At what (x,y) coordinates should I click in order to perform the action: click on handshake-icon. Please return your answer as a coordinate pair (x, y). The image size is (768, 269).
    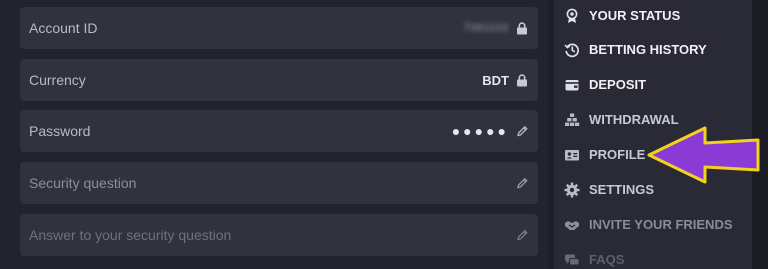
    Looking at the image, I should click on (572, 225).